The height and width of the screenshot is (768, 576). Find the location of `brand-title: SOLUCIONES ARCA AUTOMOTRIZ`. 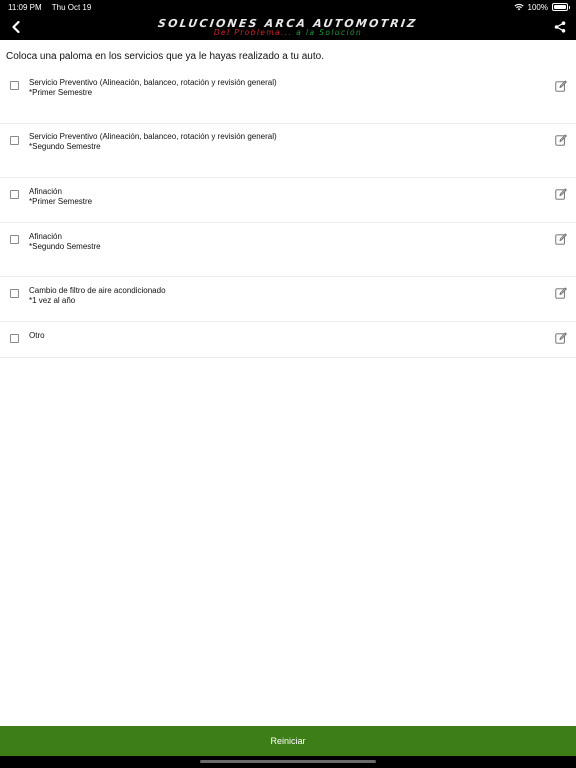

brand-title: SOLUCIONES ARCA AUTOMOTRIZ is located at coordinates (288, 23).